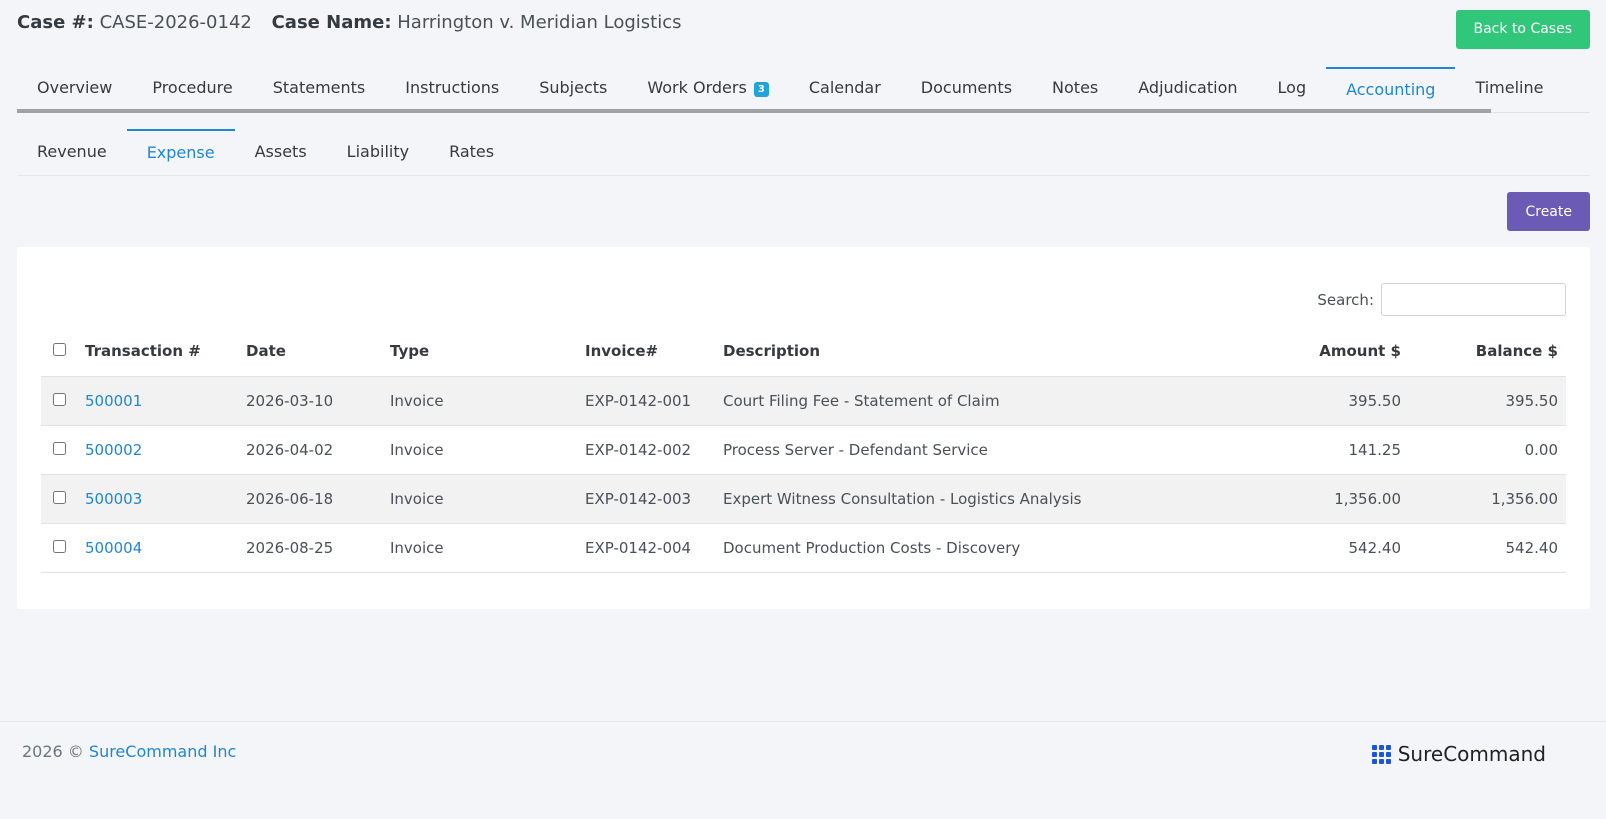 Image resolution: width=1606 pixels, height=819 pixels. Describe the element at coordinates (310, 352) in the screenshot. I see `column-header-date: Date` at that location.